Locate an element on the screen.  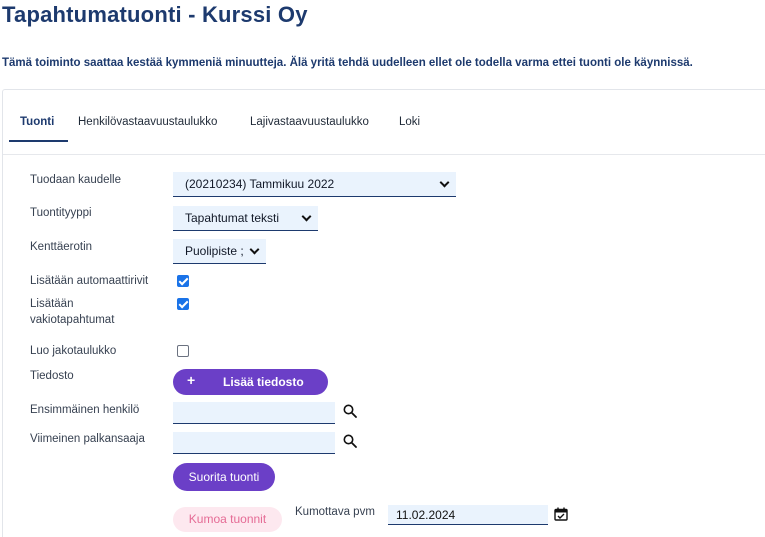
page-title: Tapahtumatuonti - Kurssi Oy is located at coordinates (155, 14).